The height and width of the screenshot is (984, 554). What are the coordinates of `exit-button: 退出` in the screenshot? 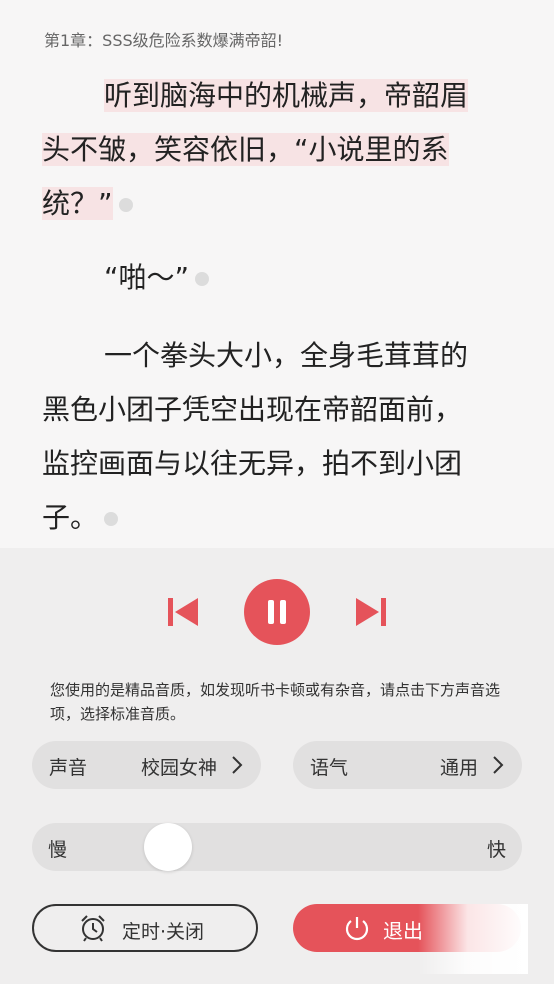 It's located at (407, 928).